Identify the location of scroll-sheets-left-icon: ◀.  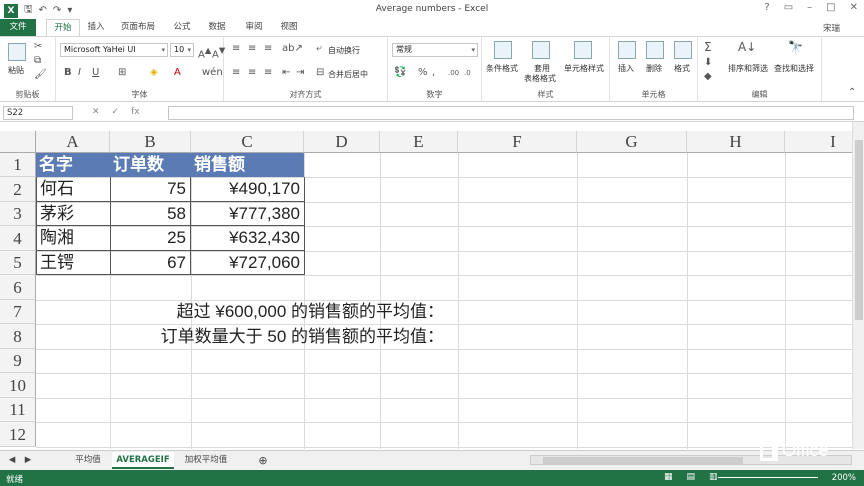
(12, 460).